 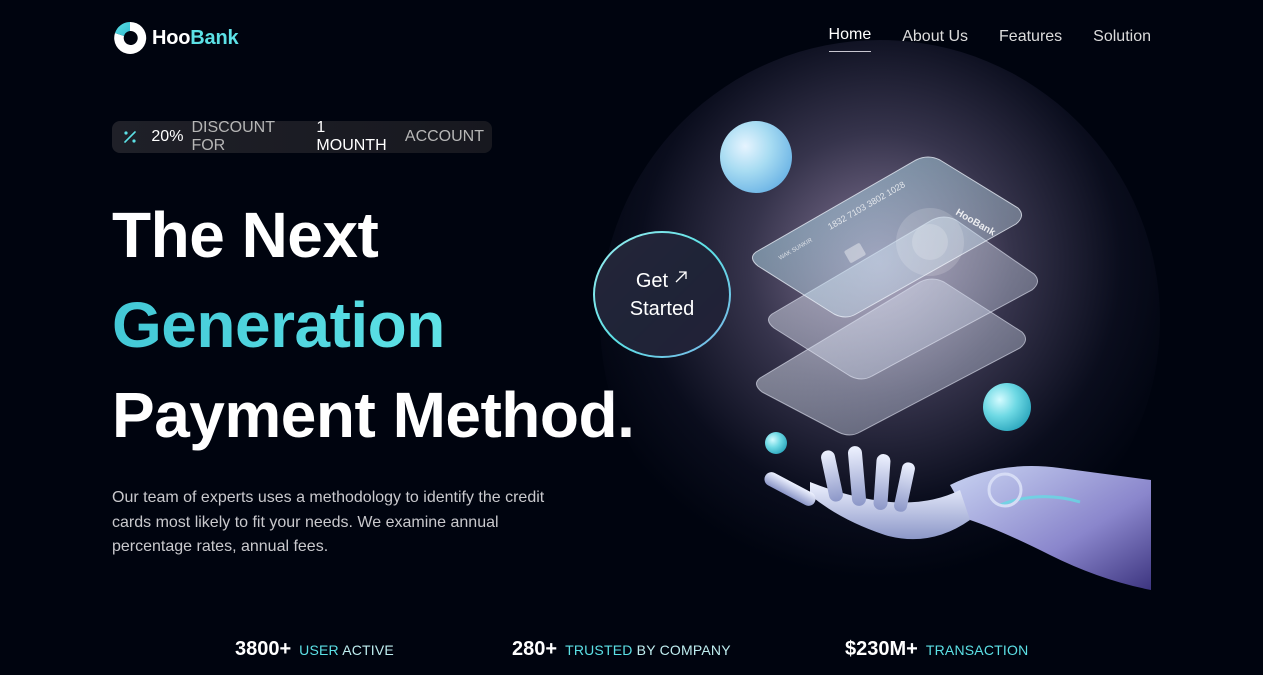 I want to click on stat-users-label: USER ACTIVE, so click(x=346, y=650).